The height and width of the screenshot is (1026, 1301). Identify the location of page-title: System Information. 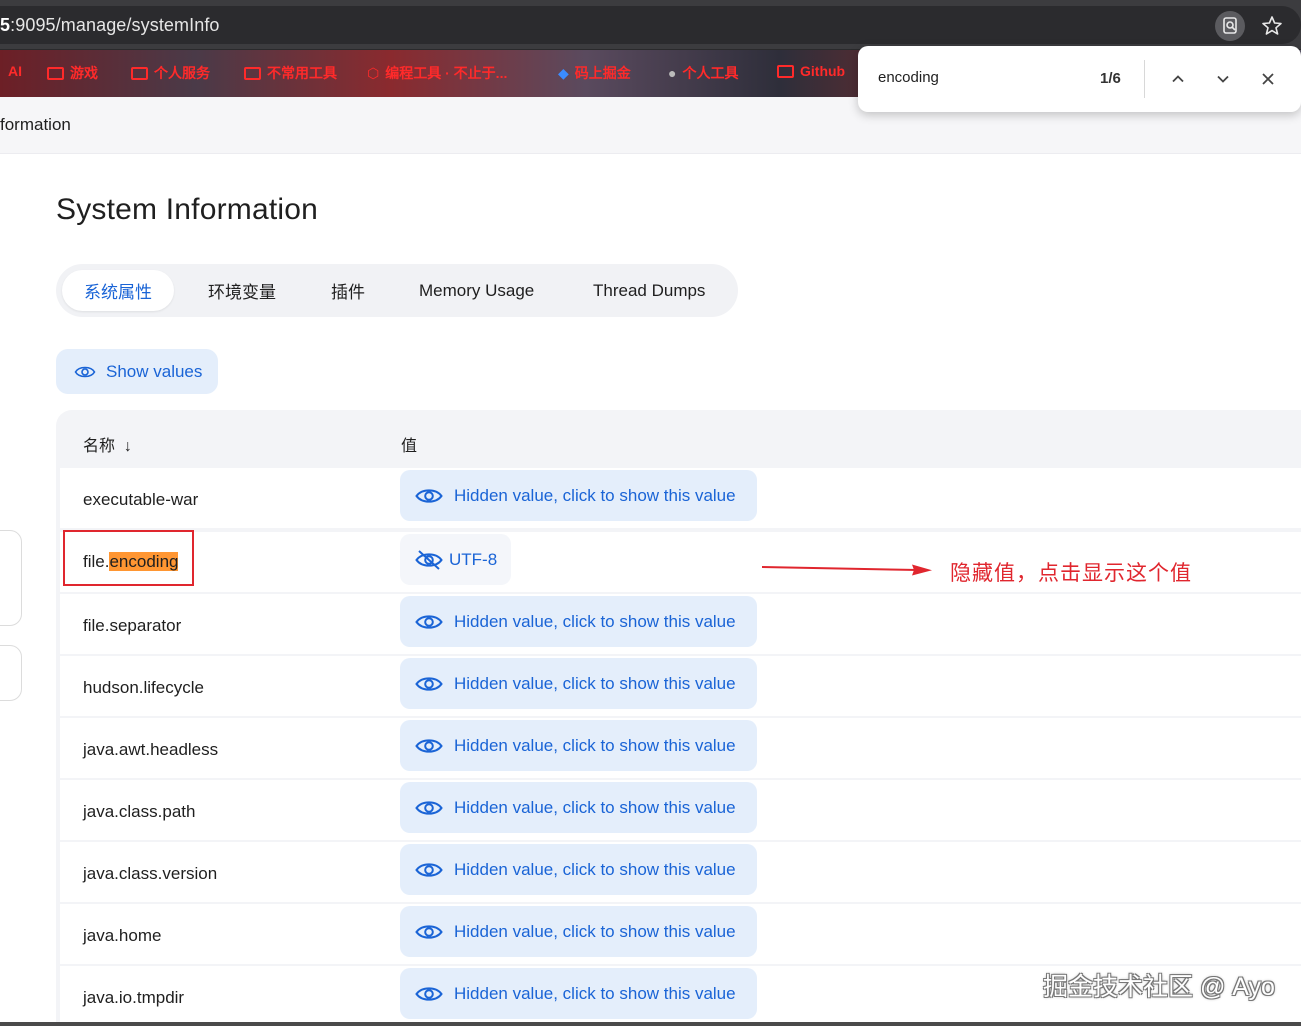
(187, 209).